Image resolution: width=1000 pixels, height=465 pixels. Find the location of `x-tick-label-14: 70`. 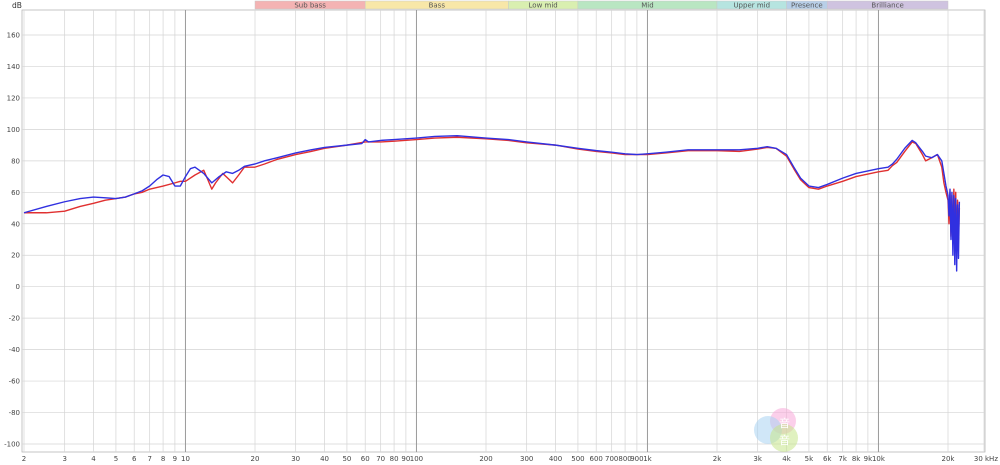

x-tick-label-14: 70 is located at coordinates (380, 459).